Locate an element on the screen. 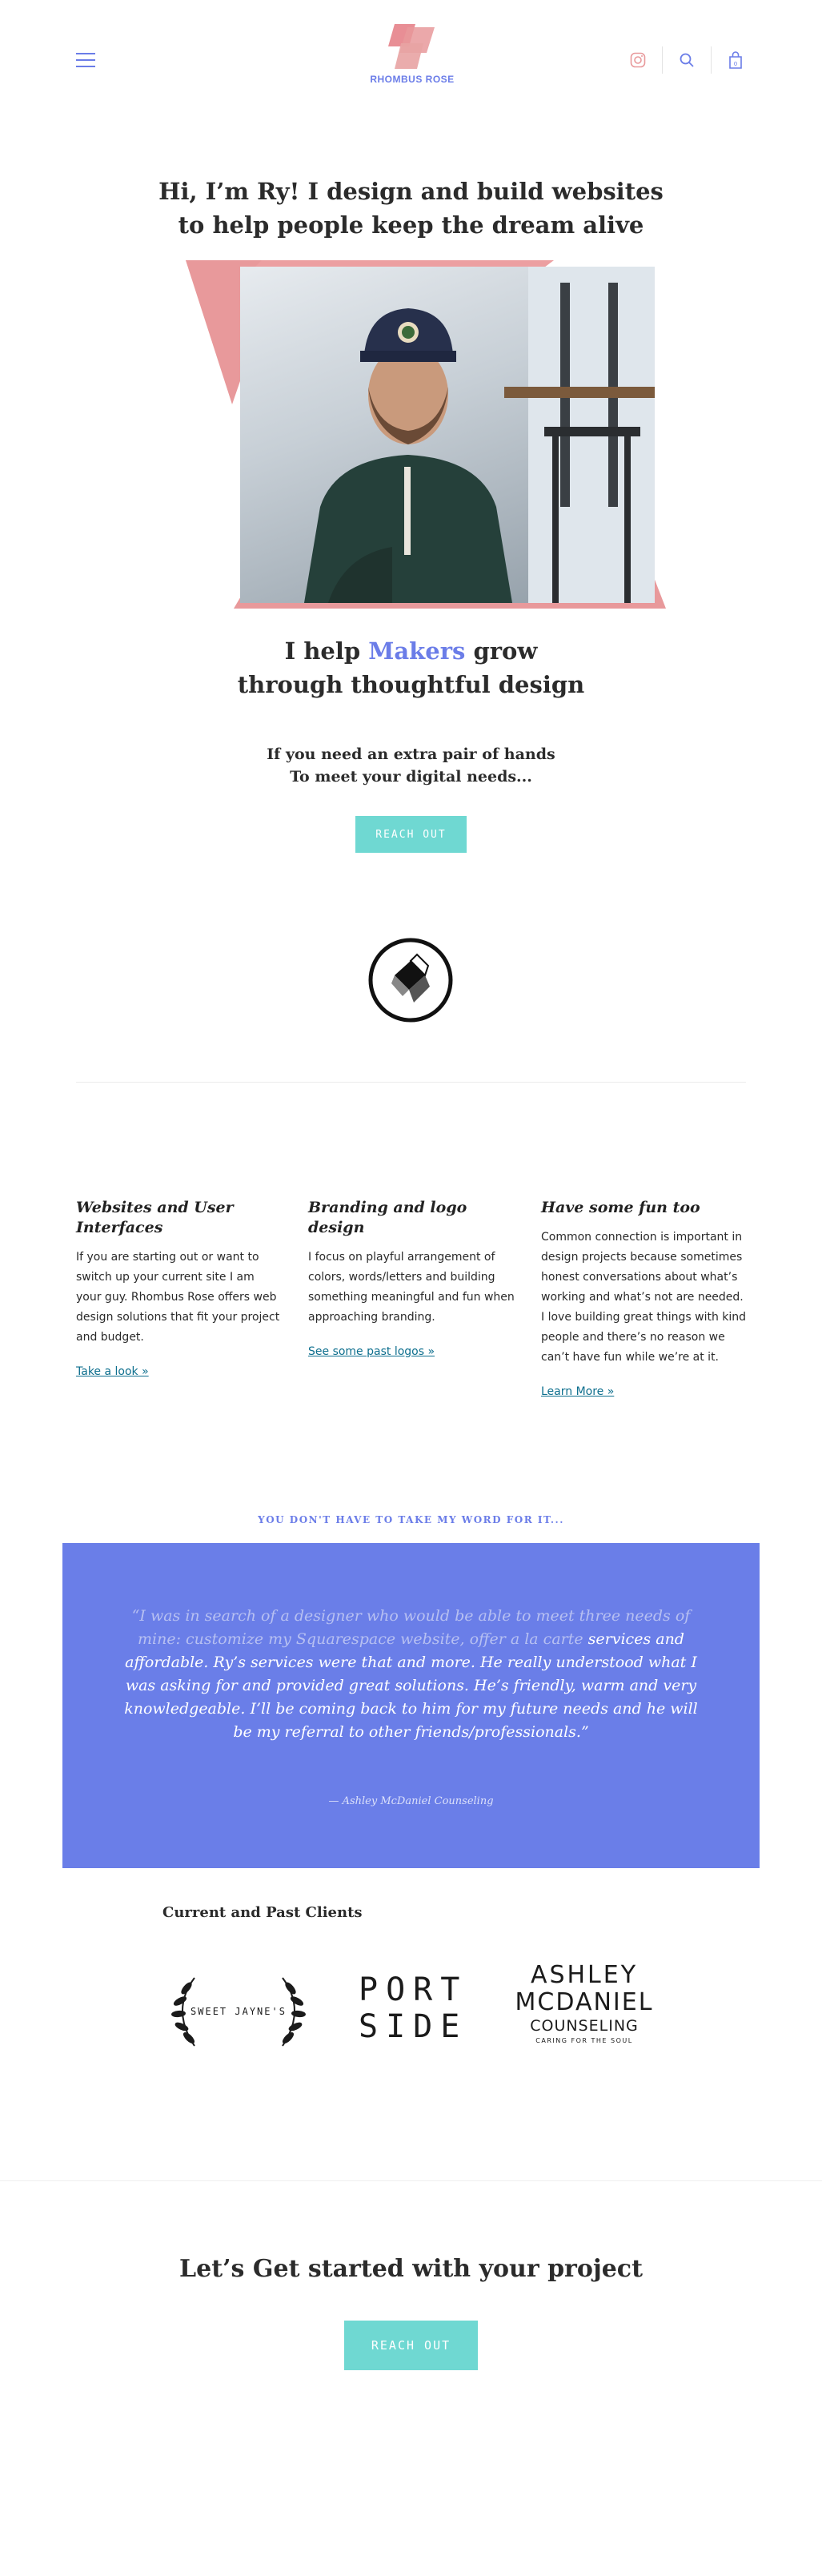 Image resolution: width=822 pixels, height=2576 pixels. cta-title: Let’s Get started with your project is located at coordinates (411, 2269).